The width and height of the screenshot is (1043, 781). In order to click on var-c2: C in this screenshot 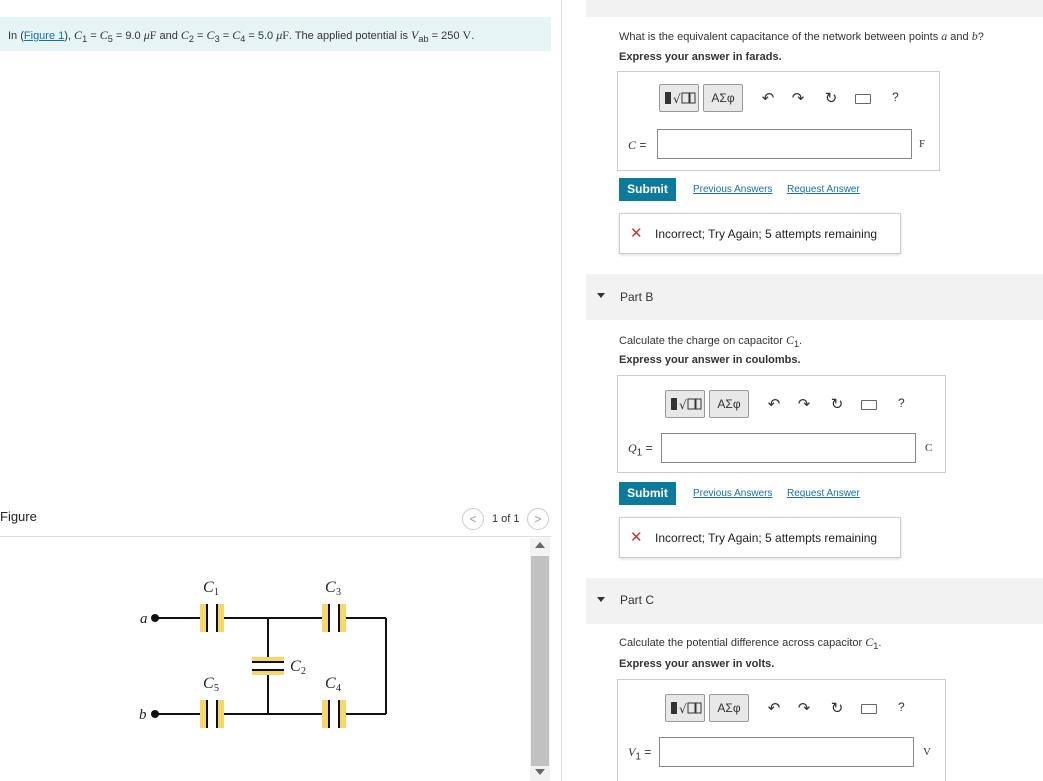, I will do `click(184, 35)`.